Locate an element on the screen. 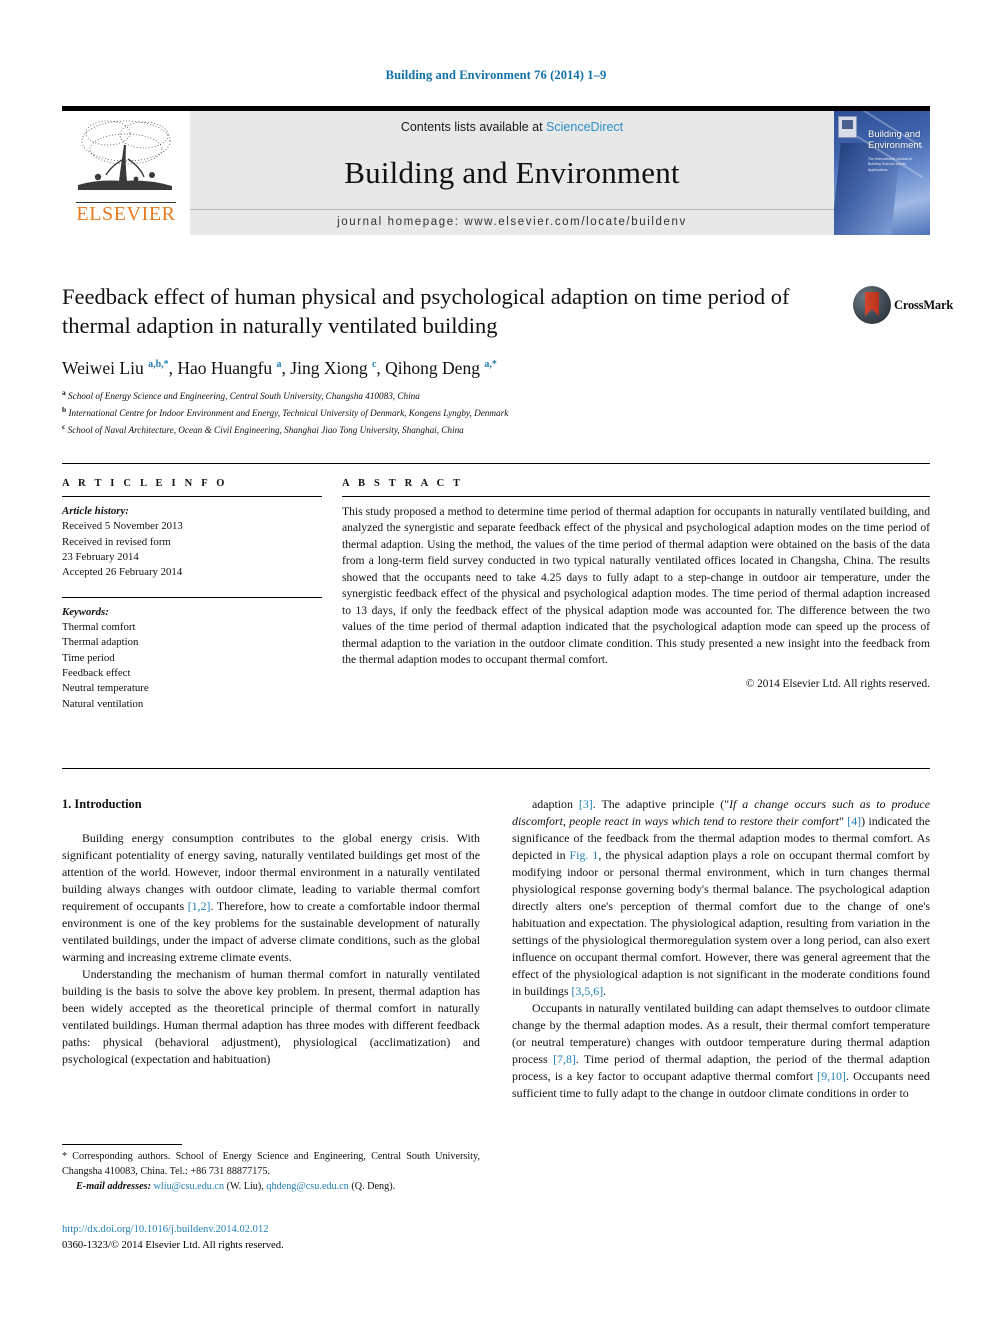 The height and width of the screenshot is (1323, 992). running-head: Building and Environment 76 (2014) 1–9 is located at coordinates (496, 75).